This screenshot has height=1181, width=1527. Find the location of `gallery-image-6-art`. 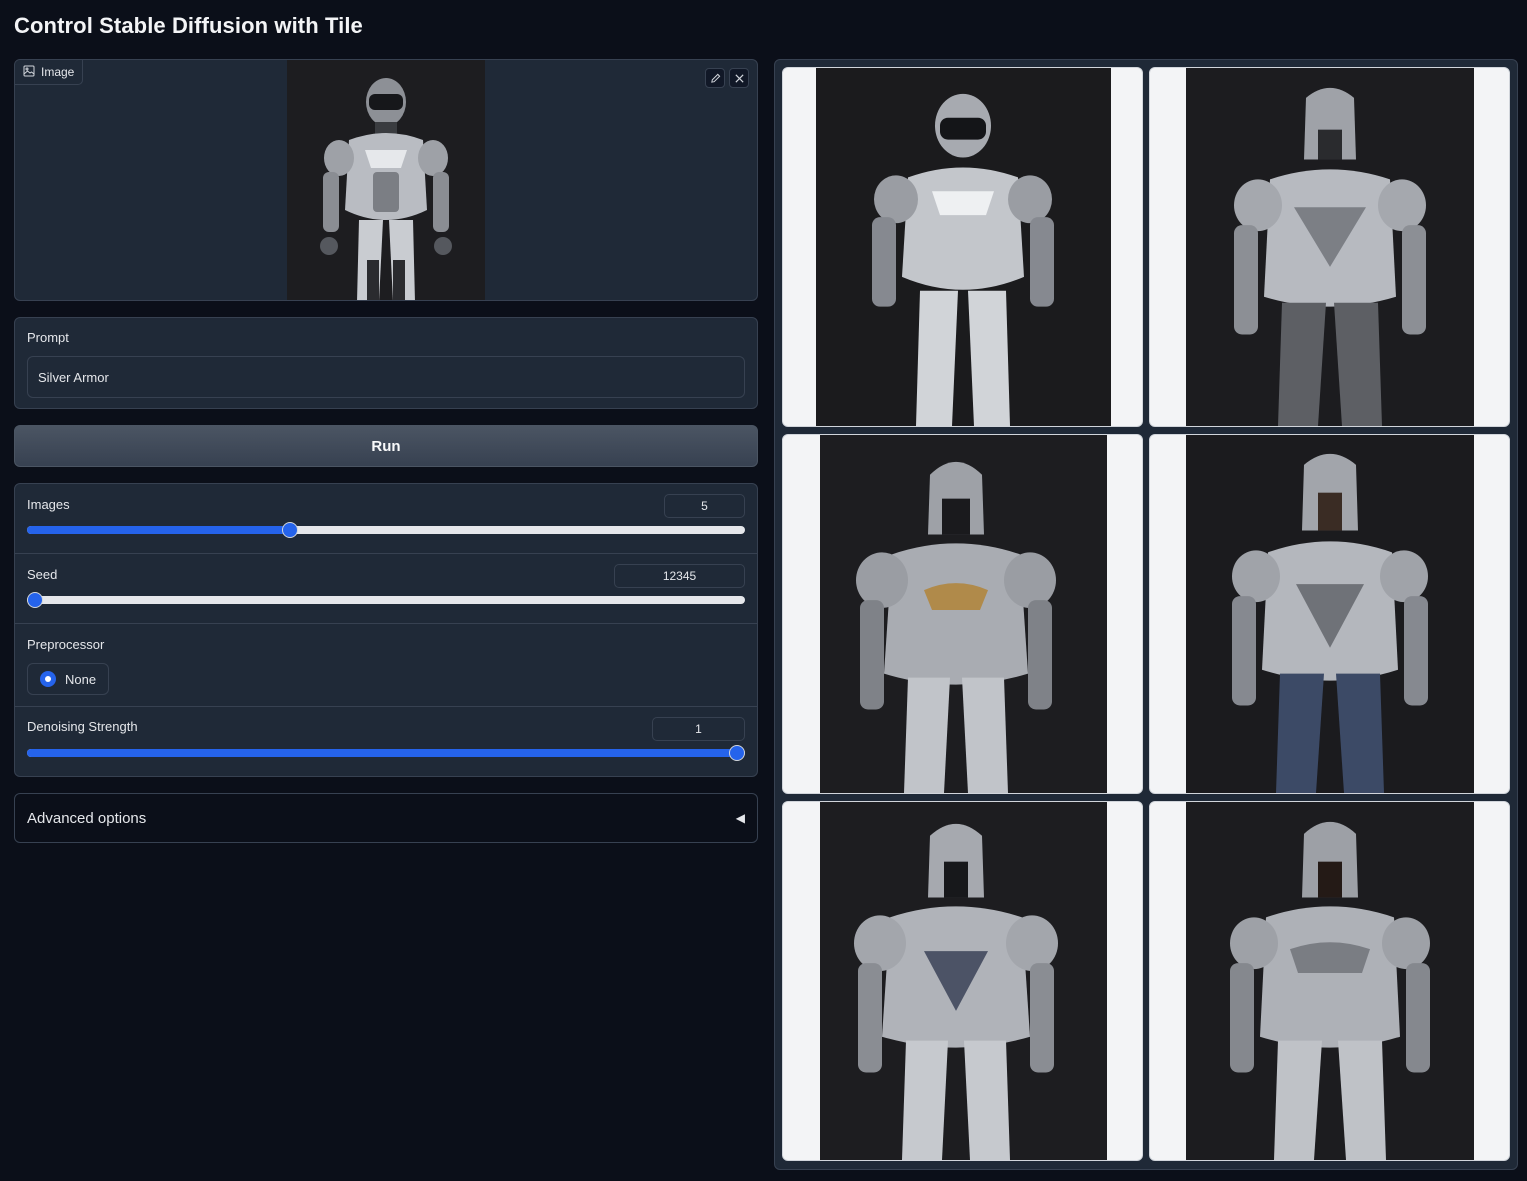

gallery-image-6-art is located at coordinates (1330, 981).